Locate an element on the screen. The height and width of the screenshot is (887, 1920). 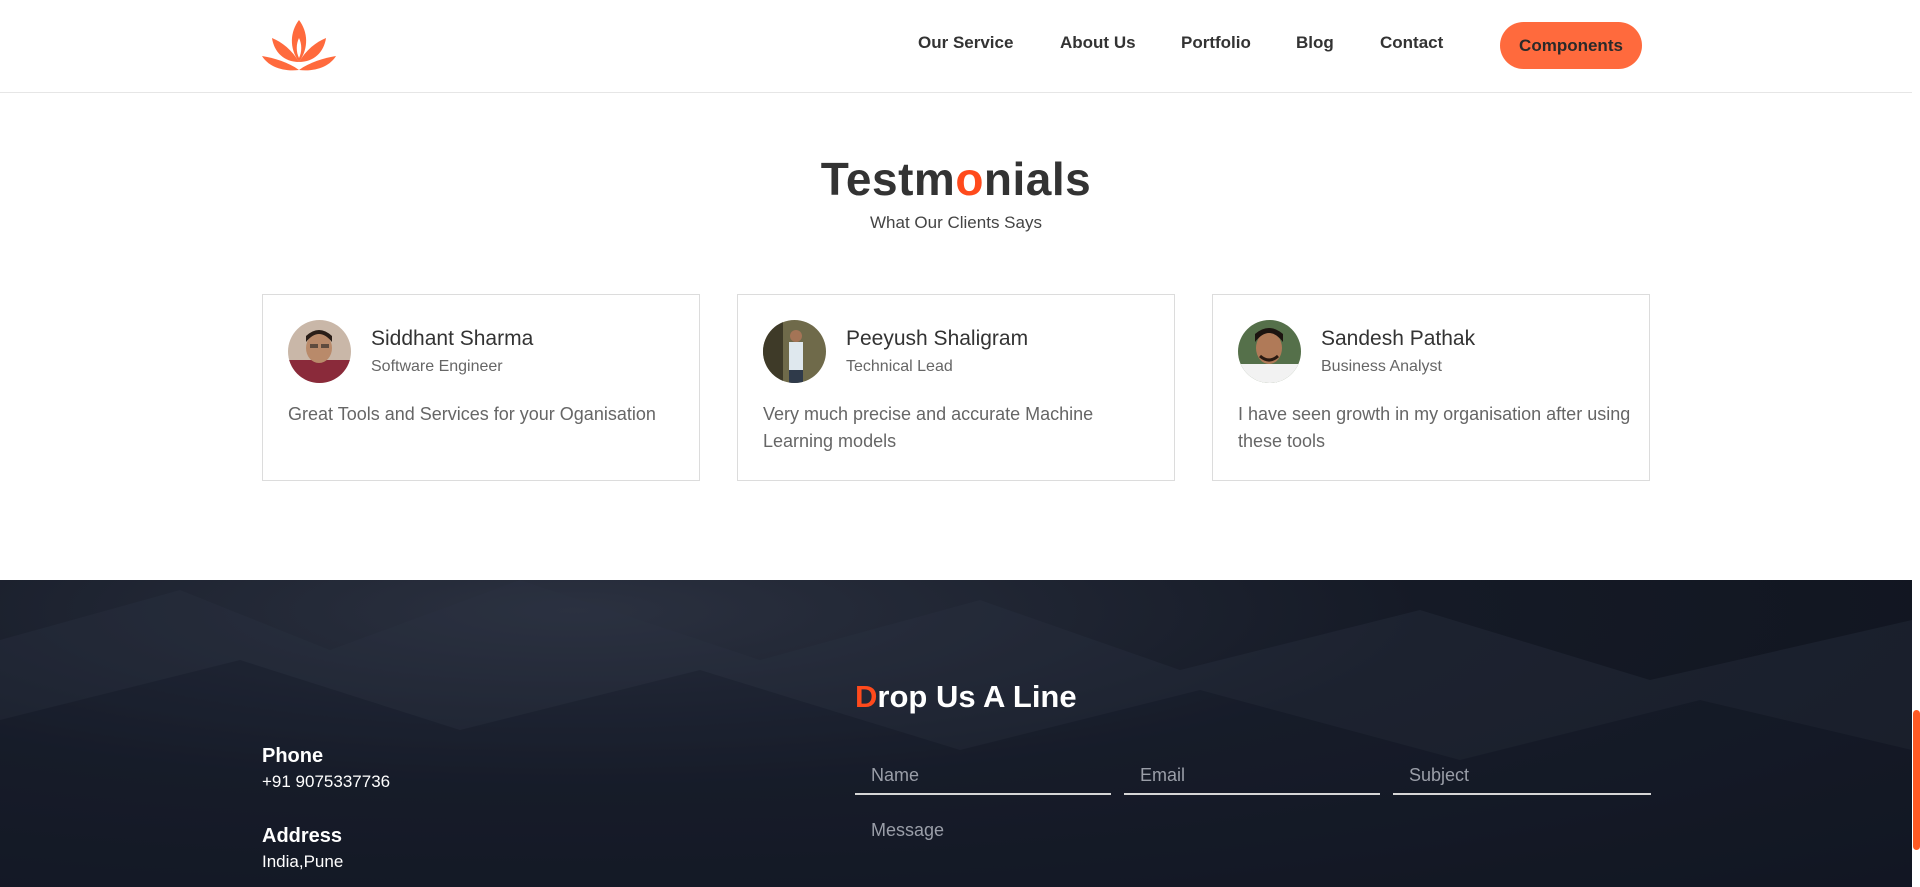
email-input is located at coordinates (1252, 776).